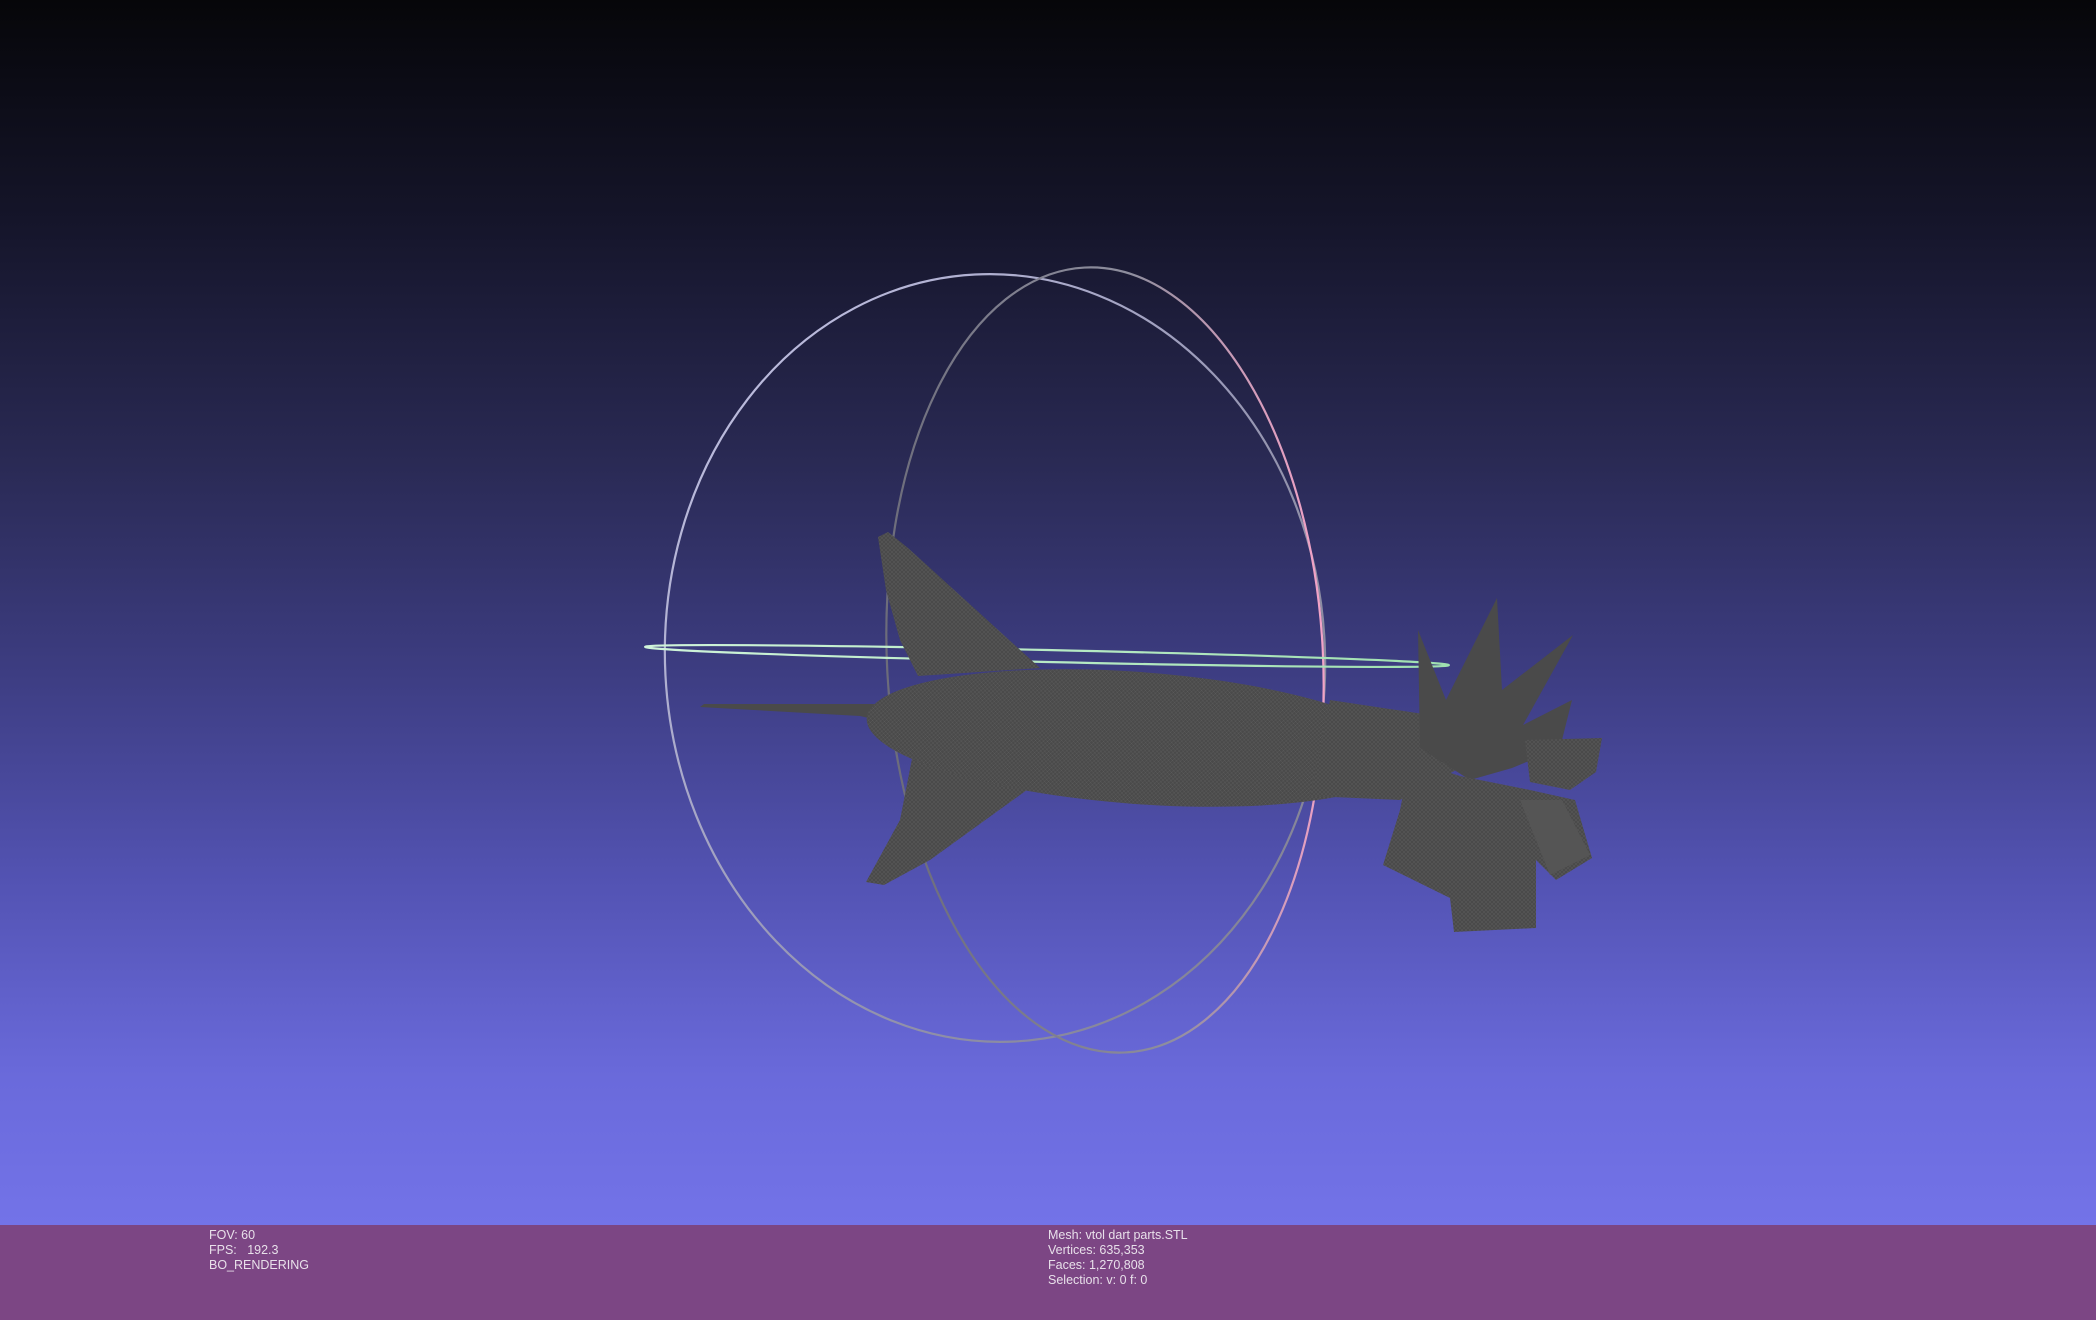 Image resolution: width=2096 pixels, height=1320 pixels. Describe the element at coordinates (1047, 656) in the screenshot. I see `trackball-ring-c` at that location.